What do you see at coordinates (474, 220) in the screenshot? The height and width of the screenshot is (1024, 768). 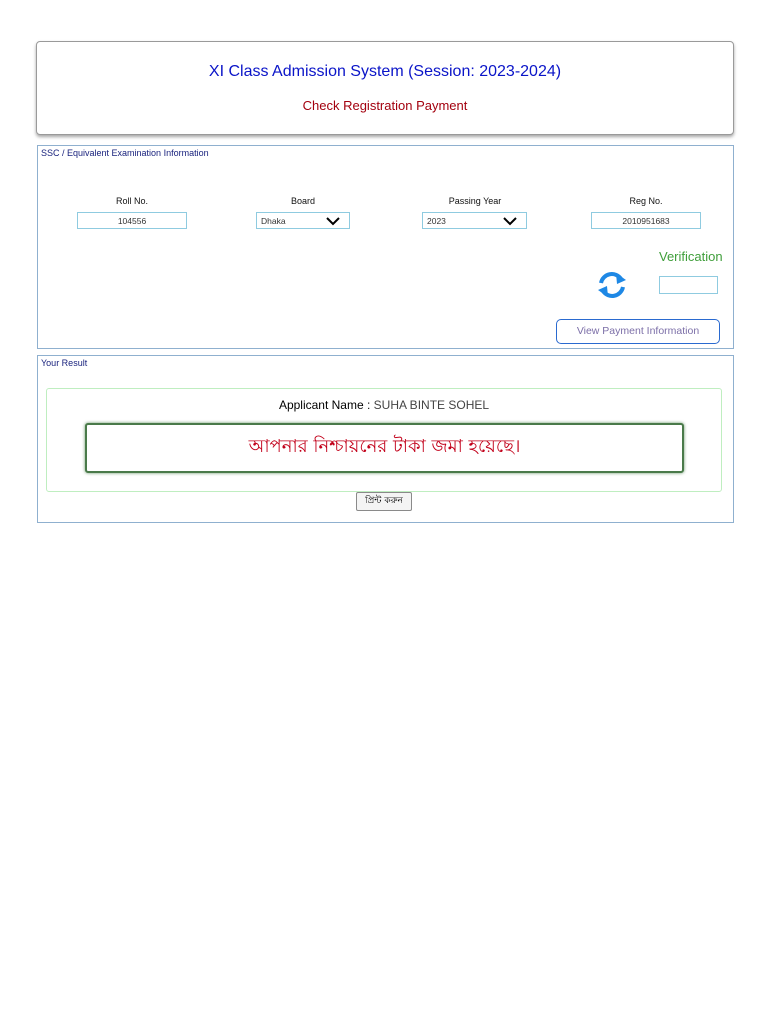 I see `year-select: 2023` at bounding box center [474, 220].